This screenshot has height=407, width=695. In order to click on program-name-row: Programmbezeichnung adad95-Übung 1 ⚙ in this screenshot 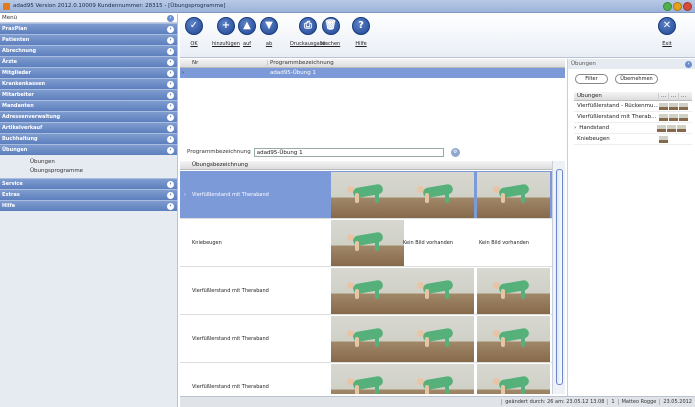, I will do `click(372, 152)`.